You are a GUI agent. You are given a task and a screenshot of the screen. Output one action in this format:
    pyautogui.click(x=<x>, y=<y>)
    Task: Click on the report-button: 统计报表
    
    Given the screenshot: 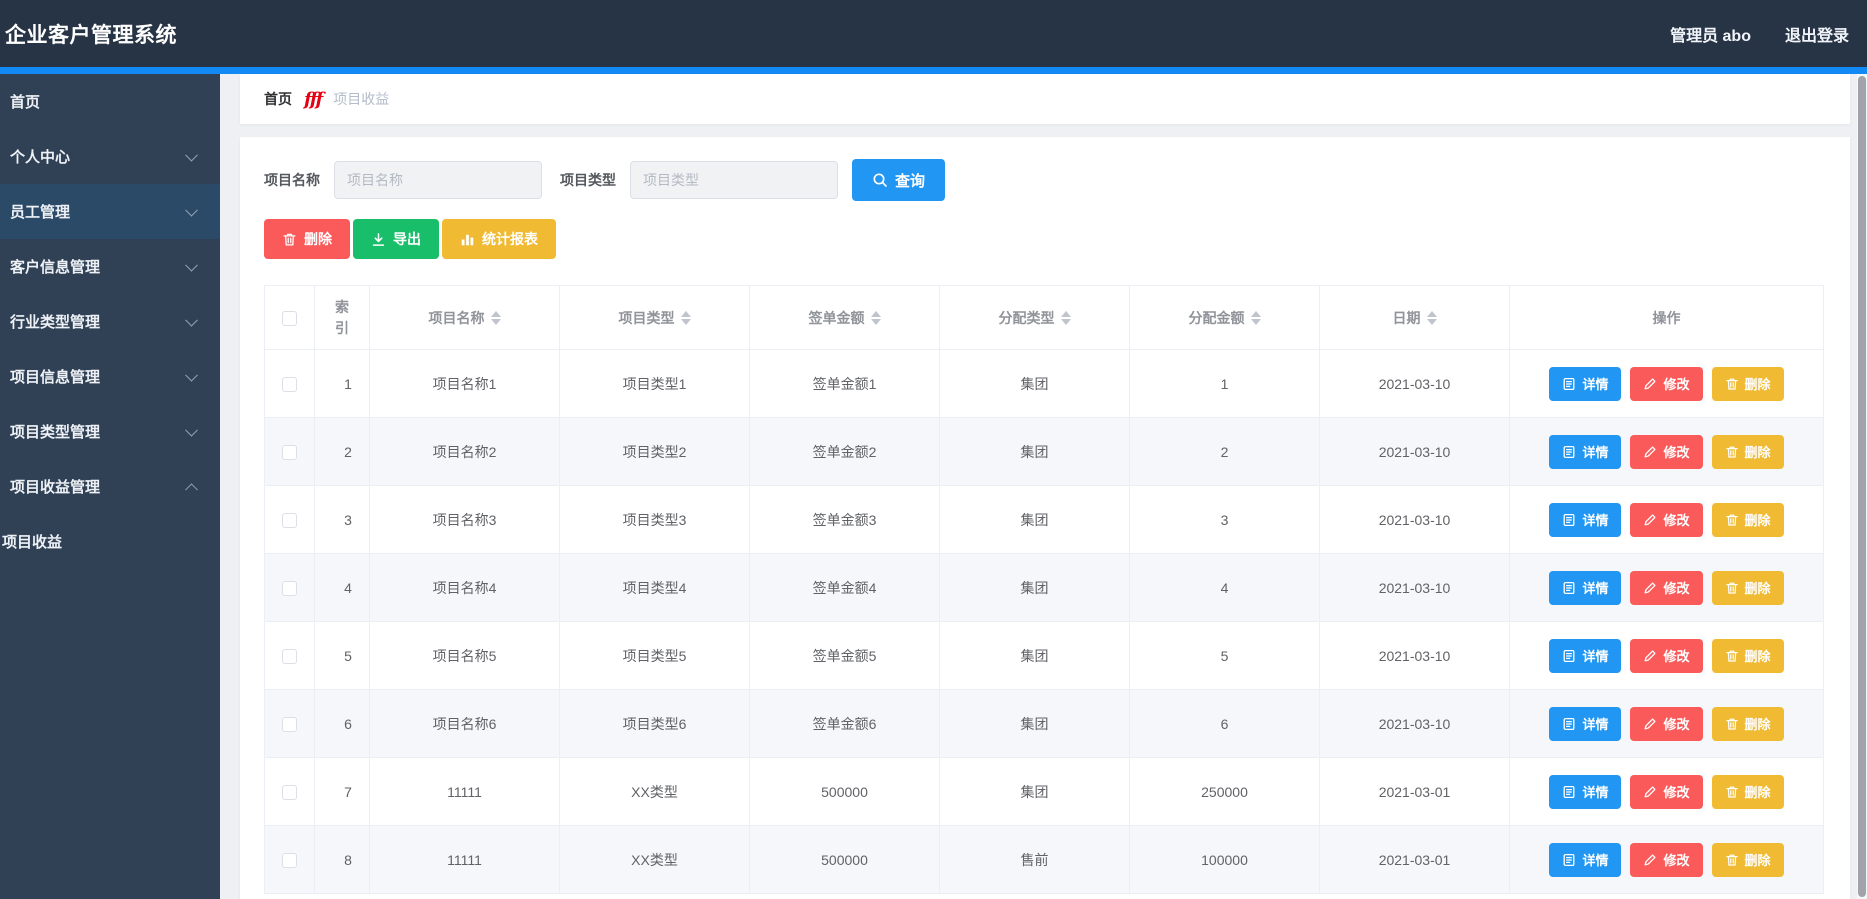 What is the action you would take?
    pyautogui.click(x=499, y=239)
    